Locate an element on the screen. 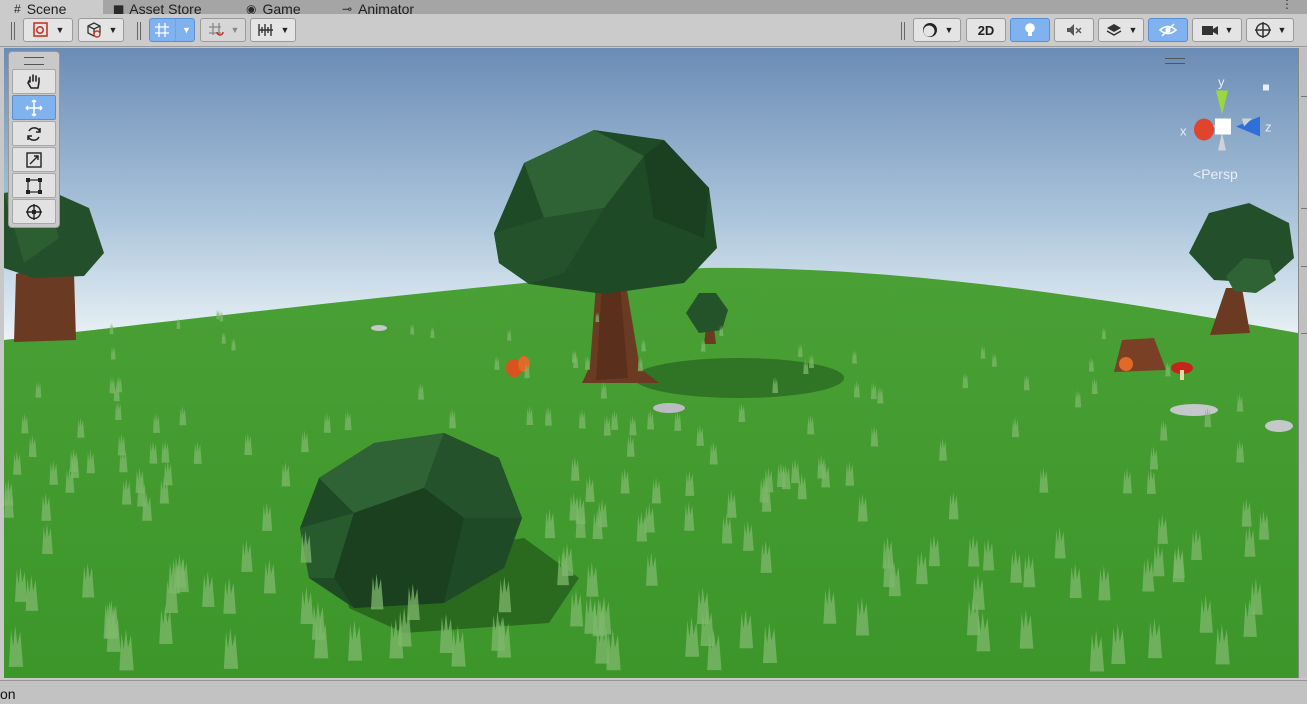  tab-scene-label: Scene is located at coordinates (46, 7).